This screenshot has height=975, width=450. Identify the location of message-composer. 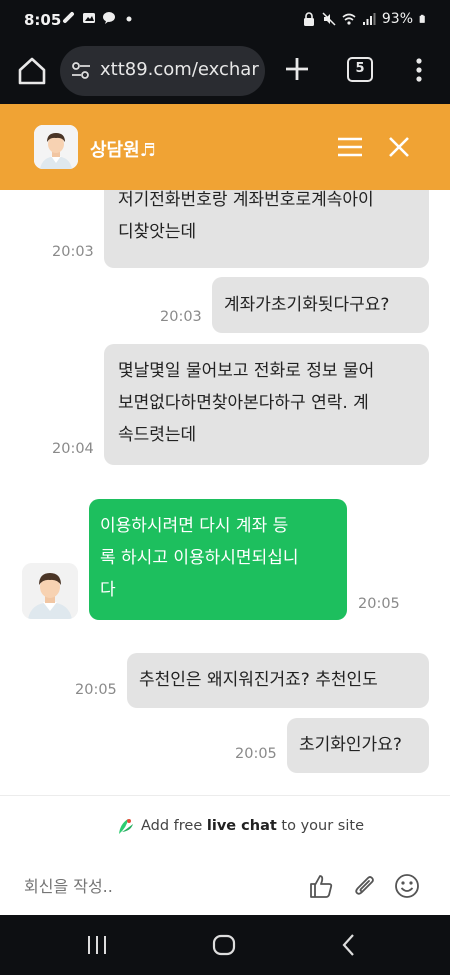
(225, 884).